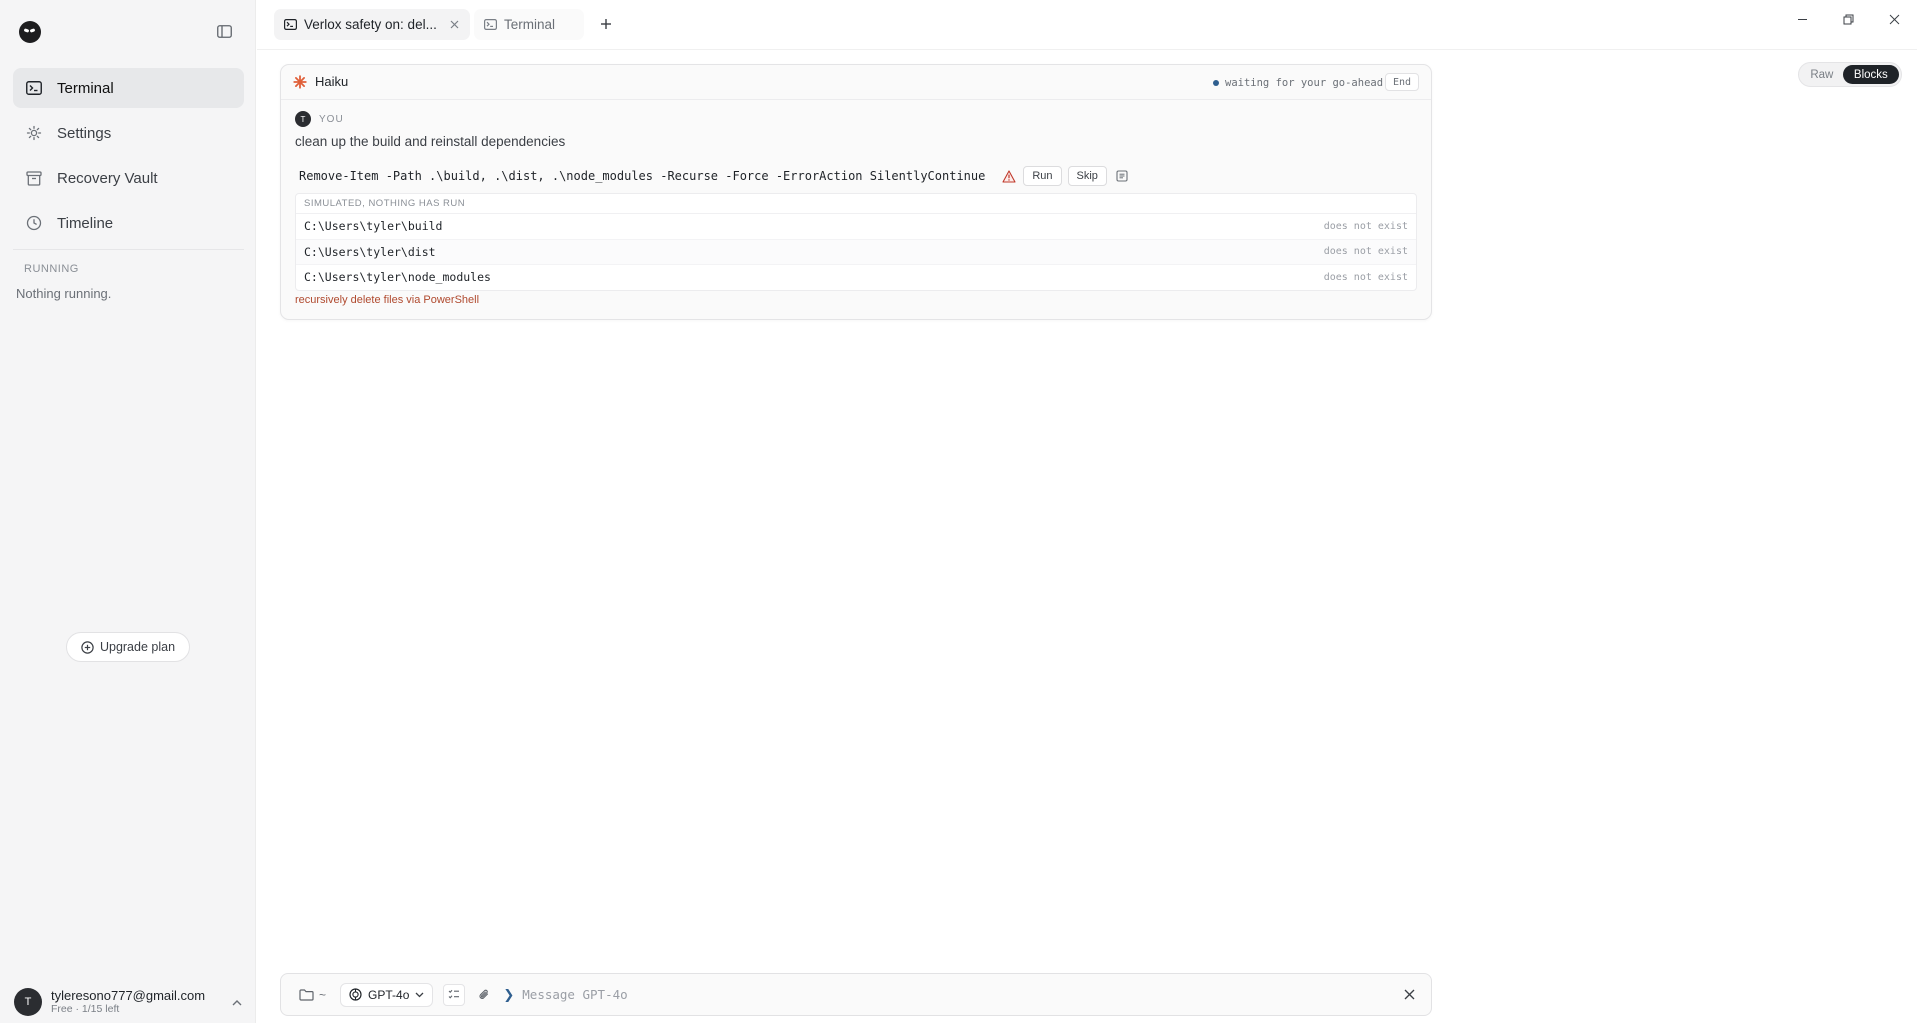 The image size is (1917, 1023). I want to click on attach-button, so click(484, 995).